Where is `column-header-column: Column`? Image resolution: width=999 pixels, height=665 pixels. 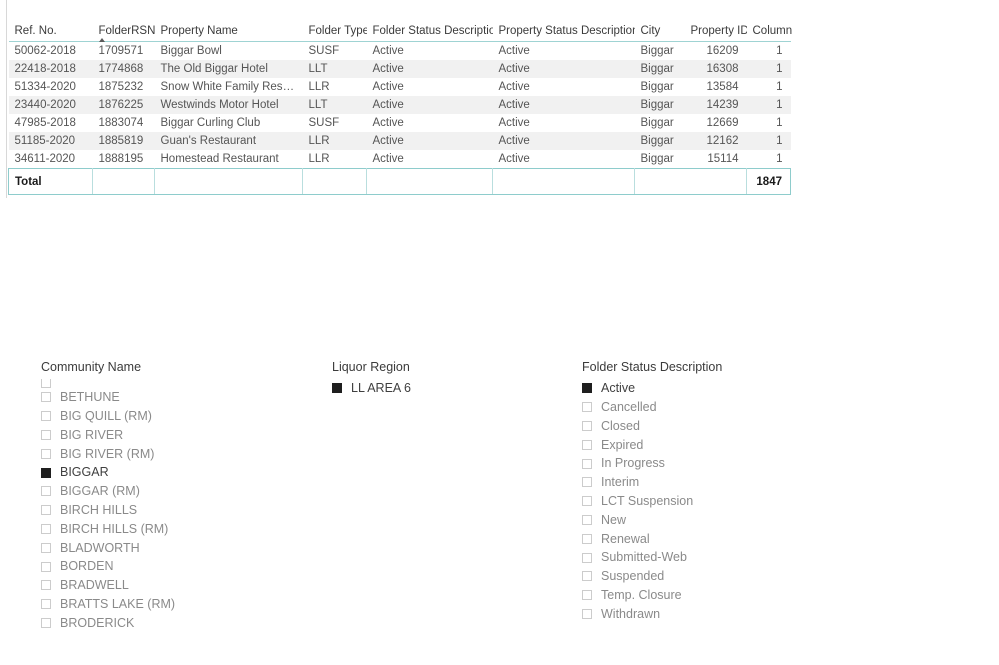 column-header-column: Column is located at coordinates (769, 32).